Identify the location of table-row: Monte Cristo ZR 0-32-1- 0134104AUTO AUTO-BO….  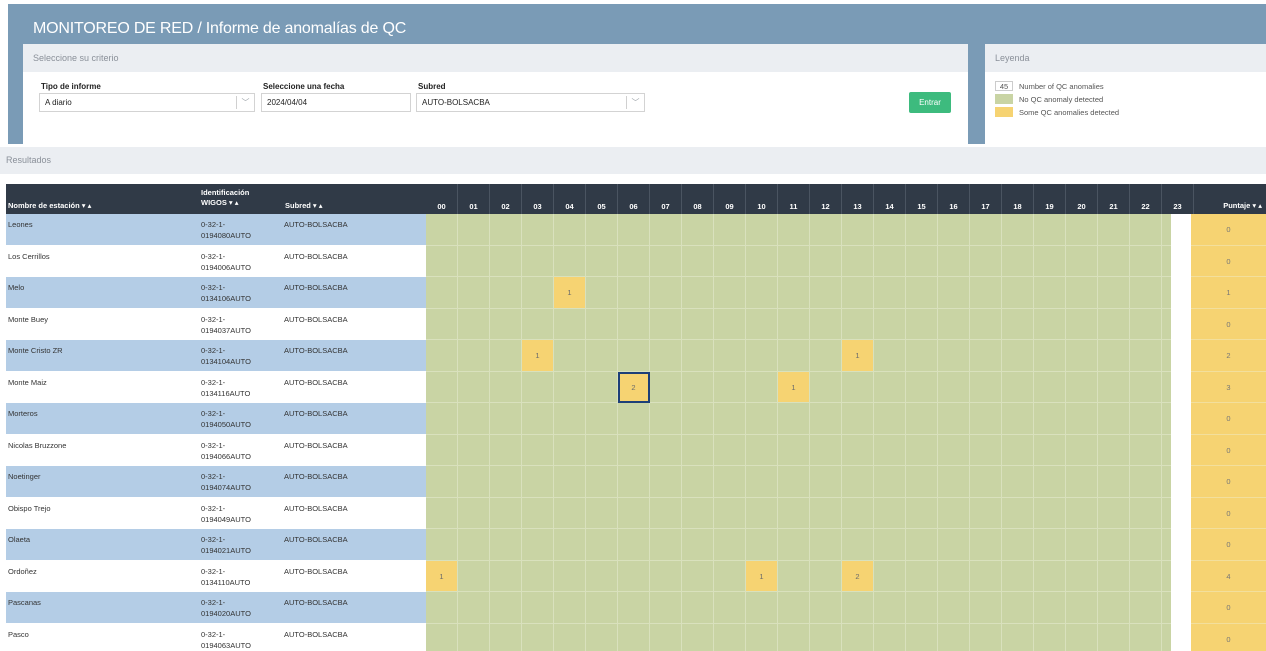
(636, 356).